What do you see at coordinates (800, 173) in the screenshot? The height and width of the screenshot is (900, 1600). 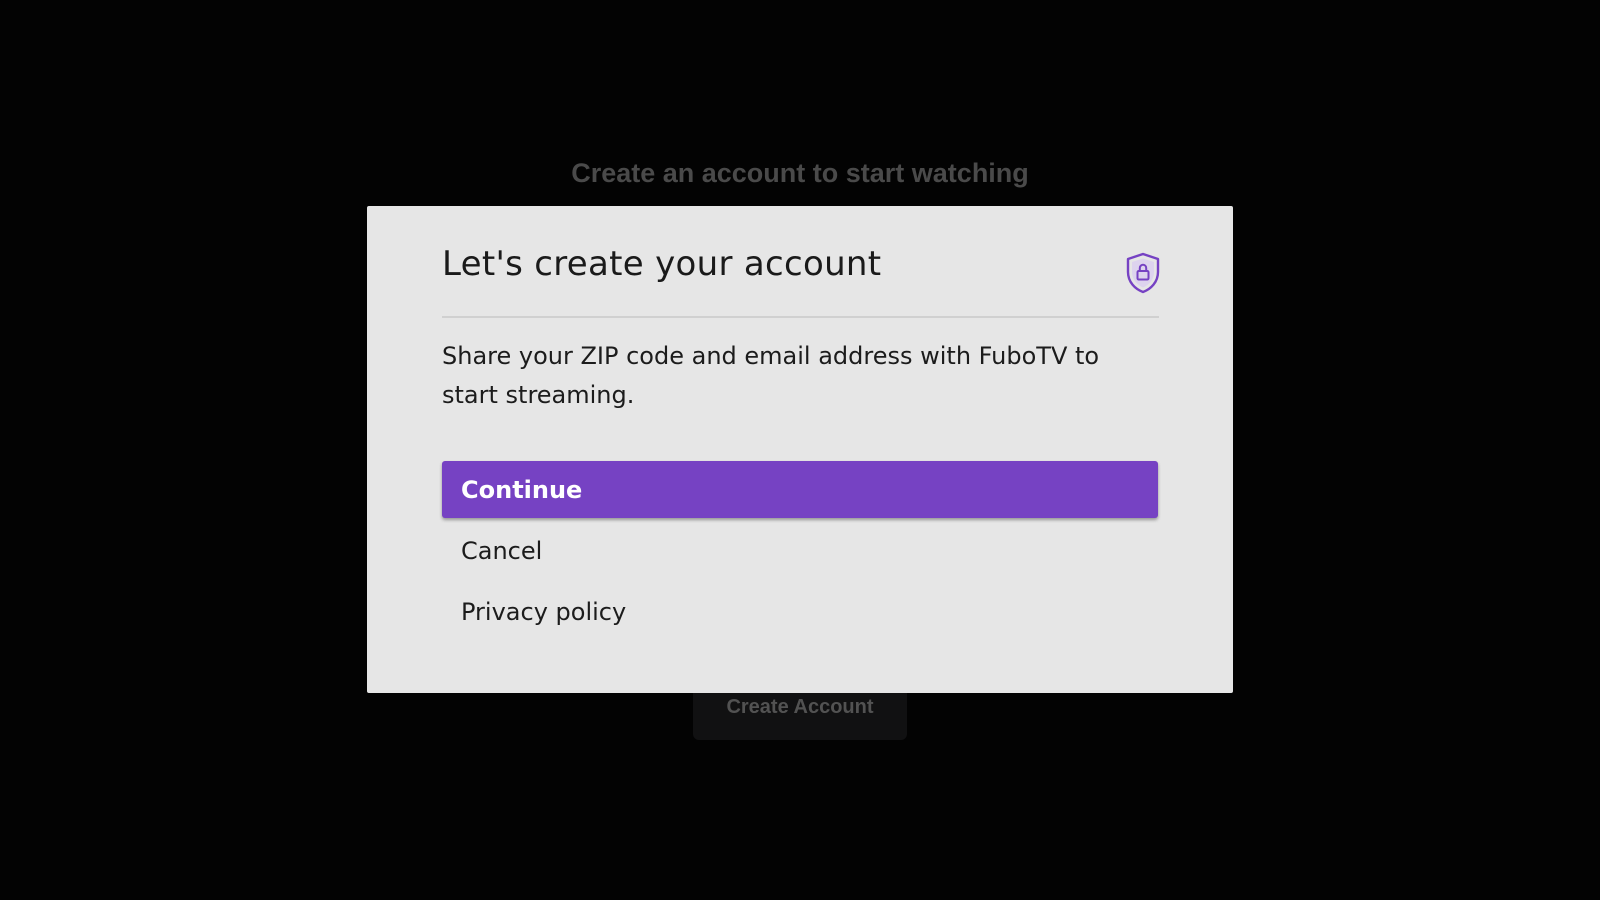 I see `background-heading: Create an account to start watching` at bounding box center [800, 173].